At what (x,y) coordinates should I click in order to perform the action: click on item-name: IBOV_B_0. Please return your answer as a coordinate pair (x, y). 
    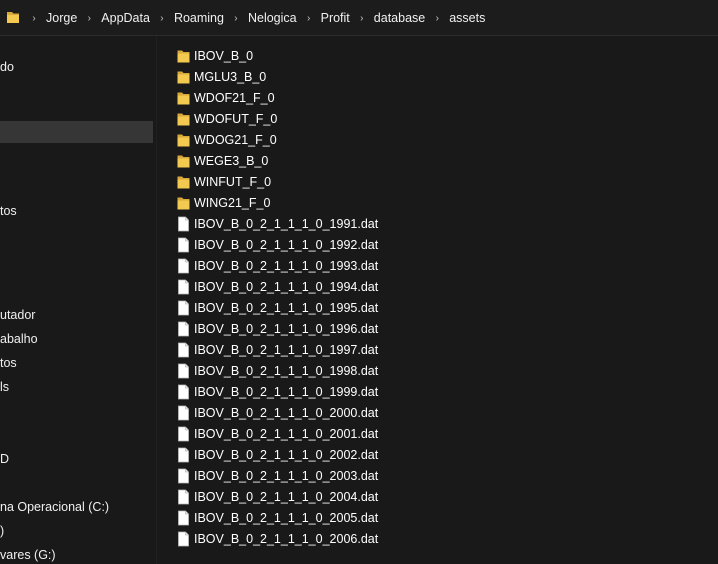
    Looking at the image, I should click on (224, 55).